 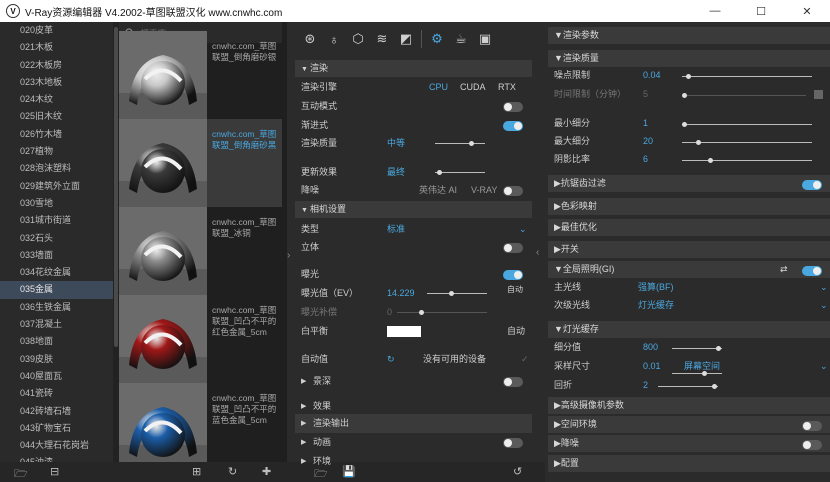 What do you see at coordinates (56, 151) in the screenshot?
I see `category-item: 027植物` at bounding box center [56, 151].